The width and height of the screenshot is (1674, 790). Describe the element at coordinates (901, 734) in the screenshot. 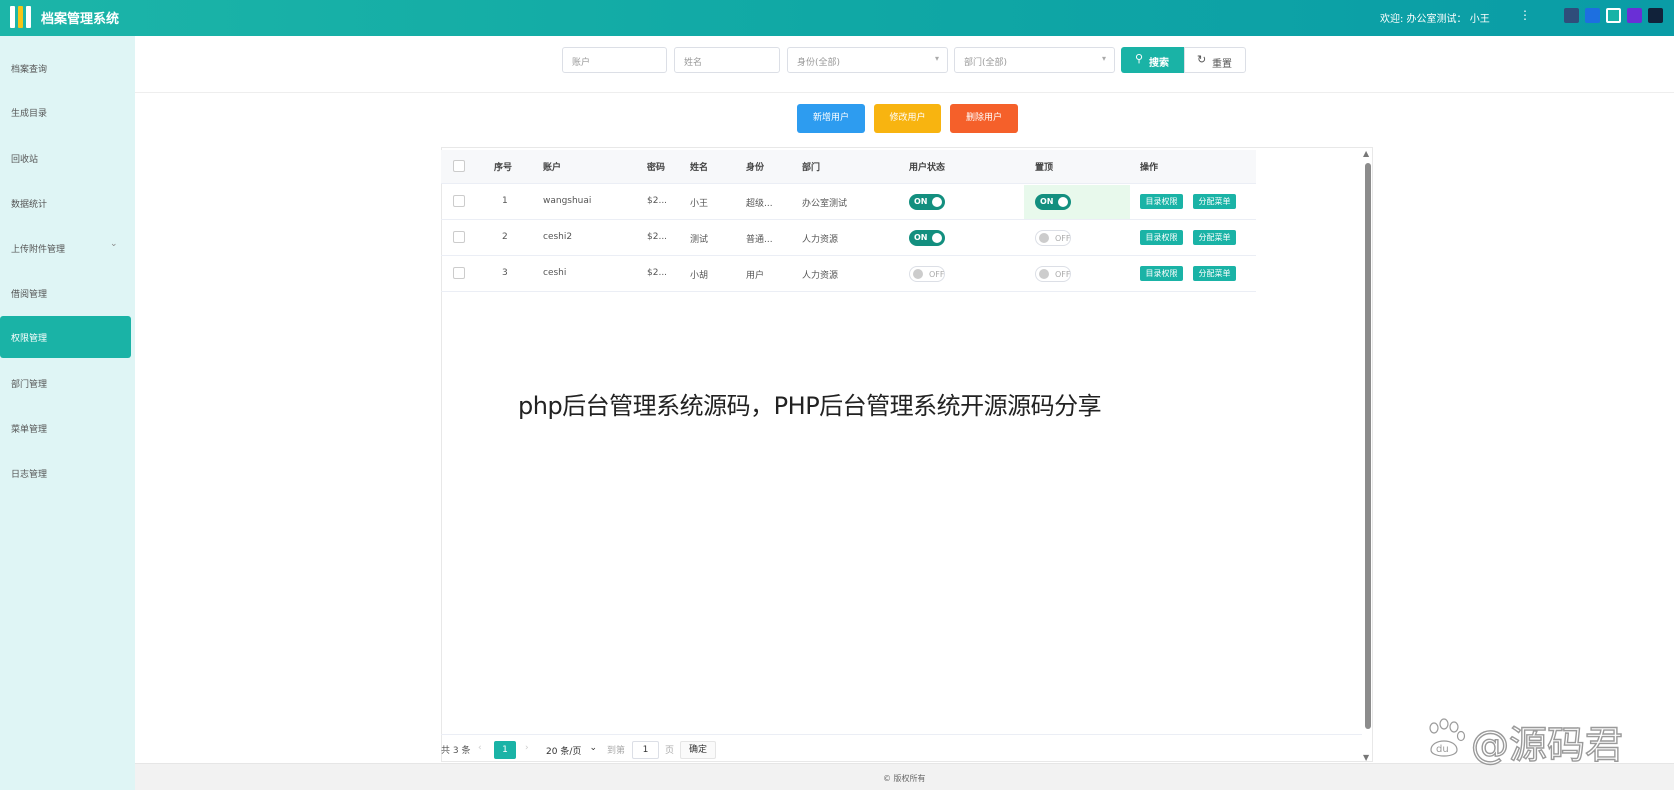

I see `pagination-divider` at that location.